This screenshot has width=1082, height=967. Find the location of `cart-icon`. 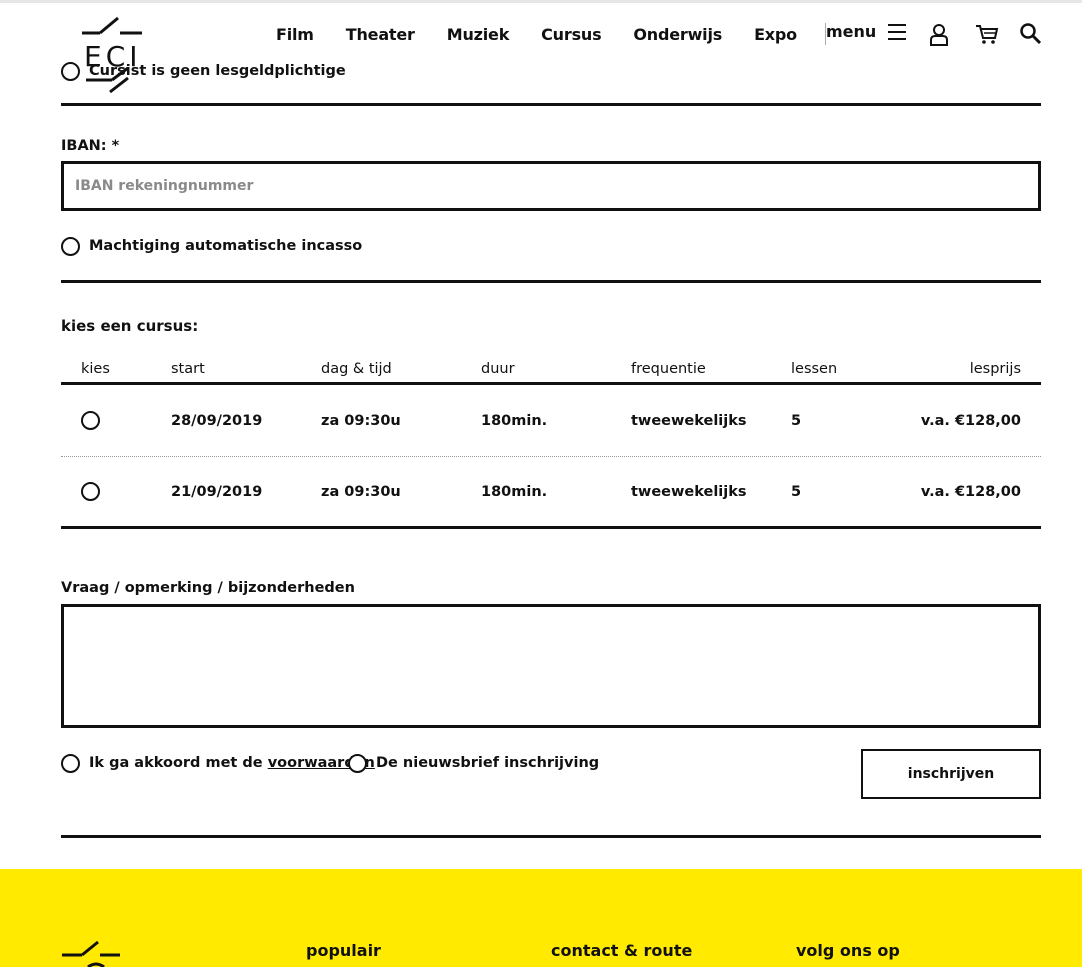

cart-icon is located at coordinates (987, 34).